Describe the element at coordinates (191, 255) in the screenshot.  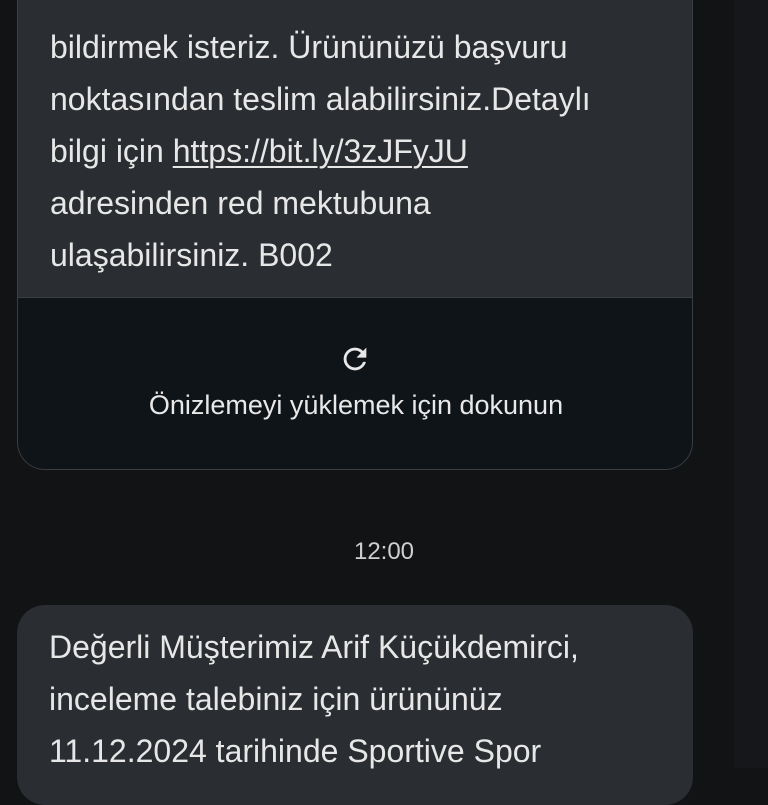
I see `message-line: ulaşabilirsiniz. B002` at that location.